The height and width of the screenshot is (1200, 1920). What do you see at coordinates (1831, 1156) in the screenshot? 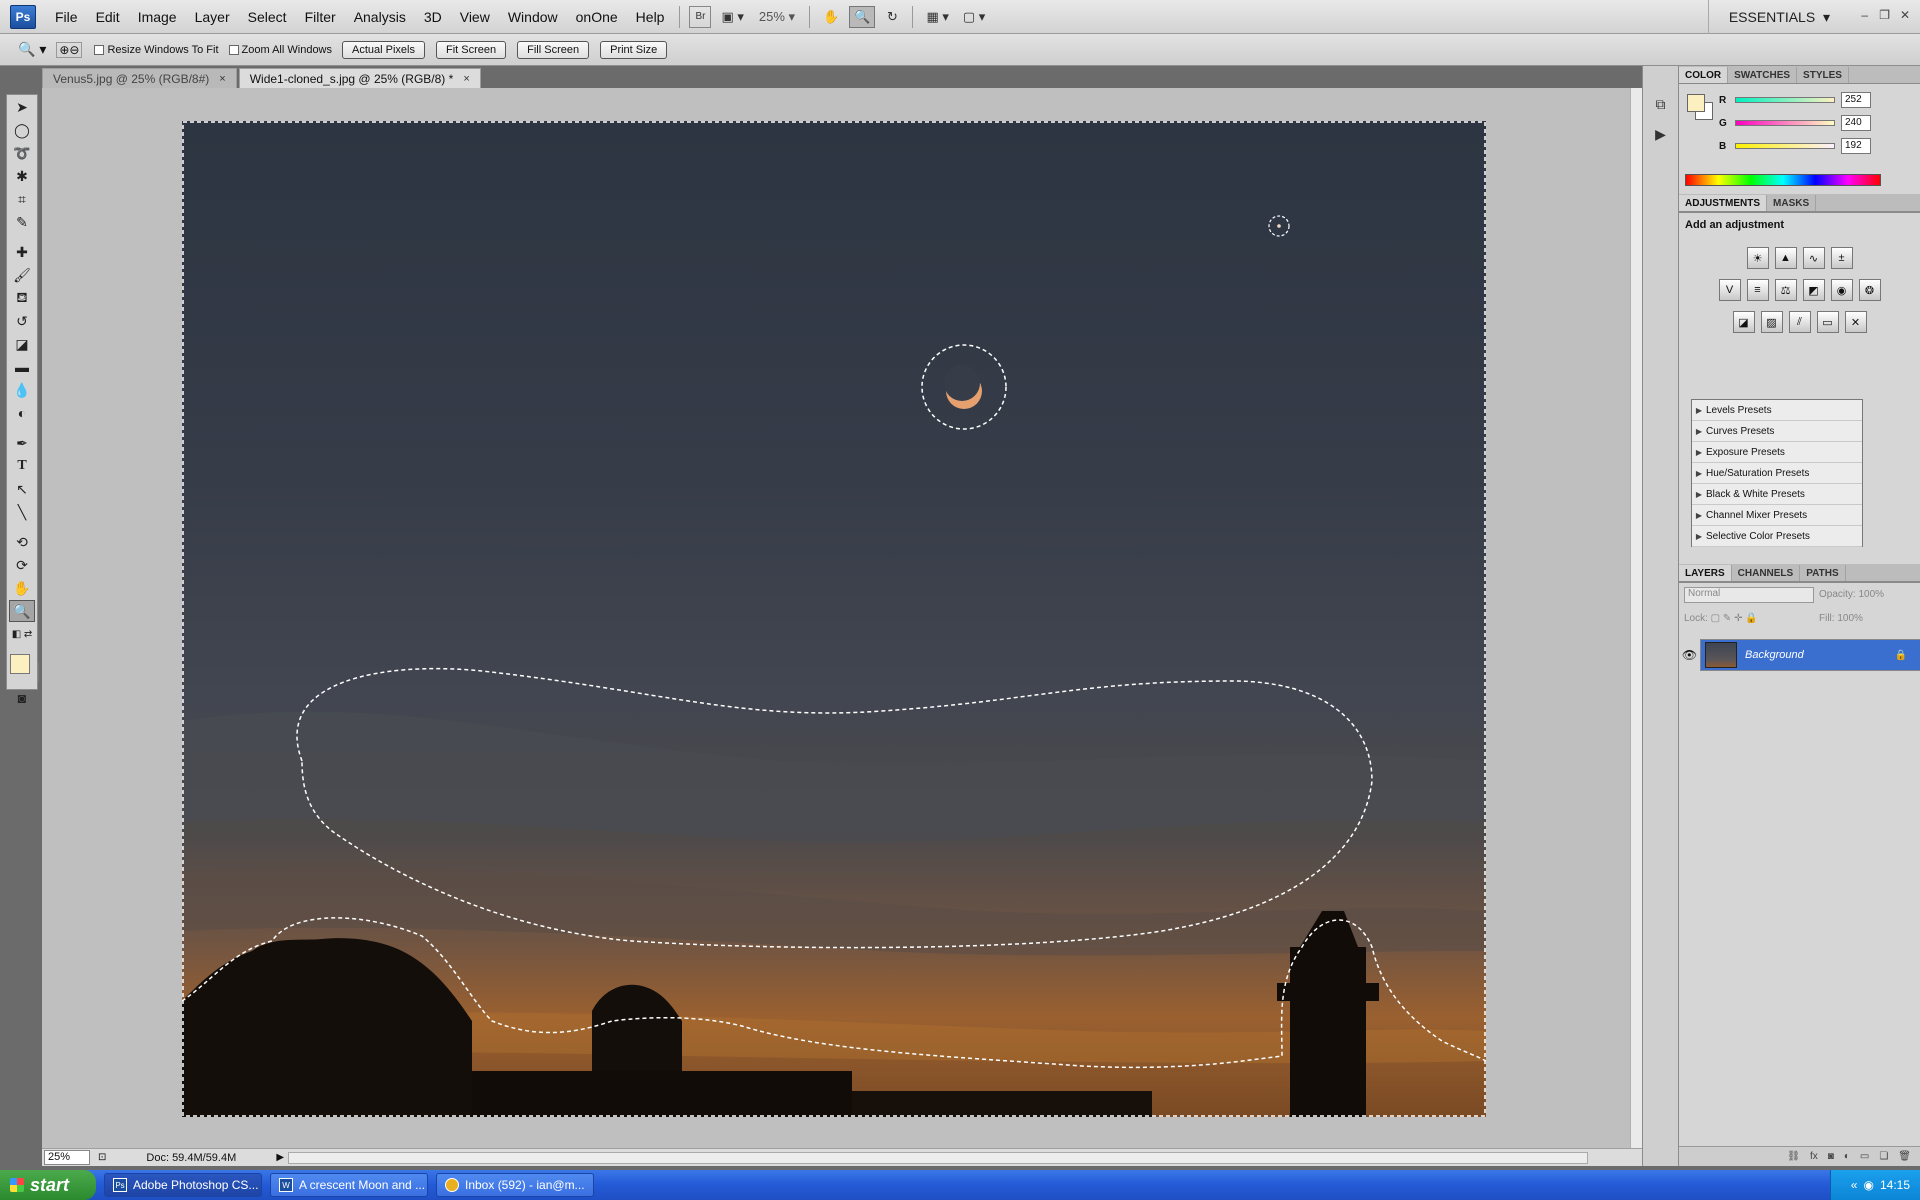
I see `add-mask-icon: ◙` at bounding box center [1831, 1156].